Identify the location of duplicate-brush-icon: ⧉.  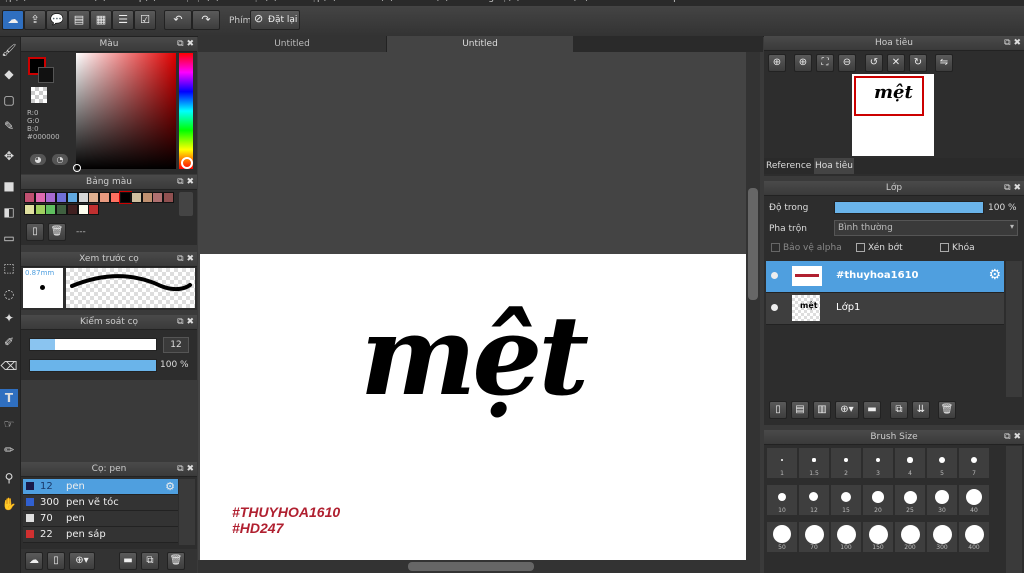
(150, 561).